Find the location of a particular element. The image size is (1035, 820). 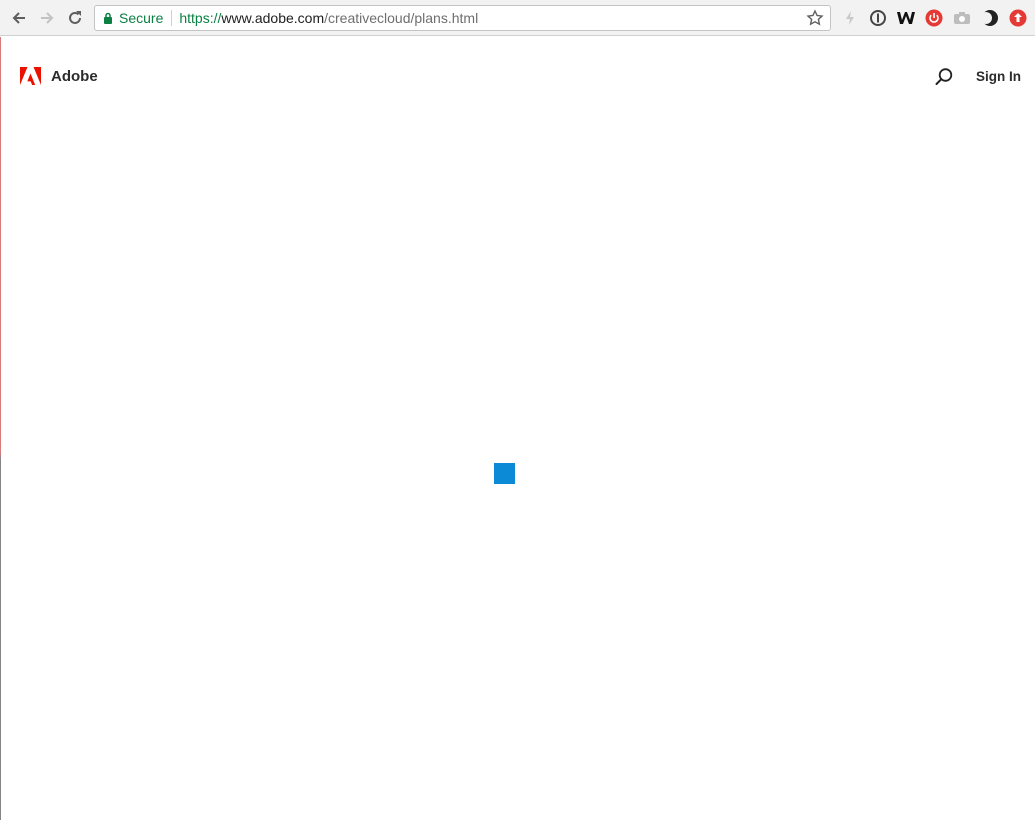

site-header: Adobe Sign In is located at coordinates (517, 77).